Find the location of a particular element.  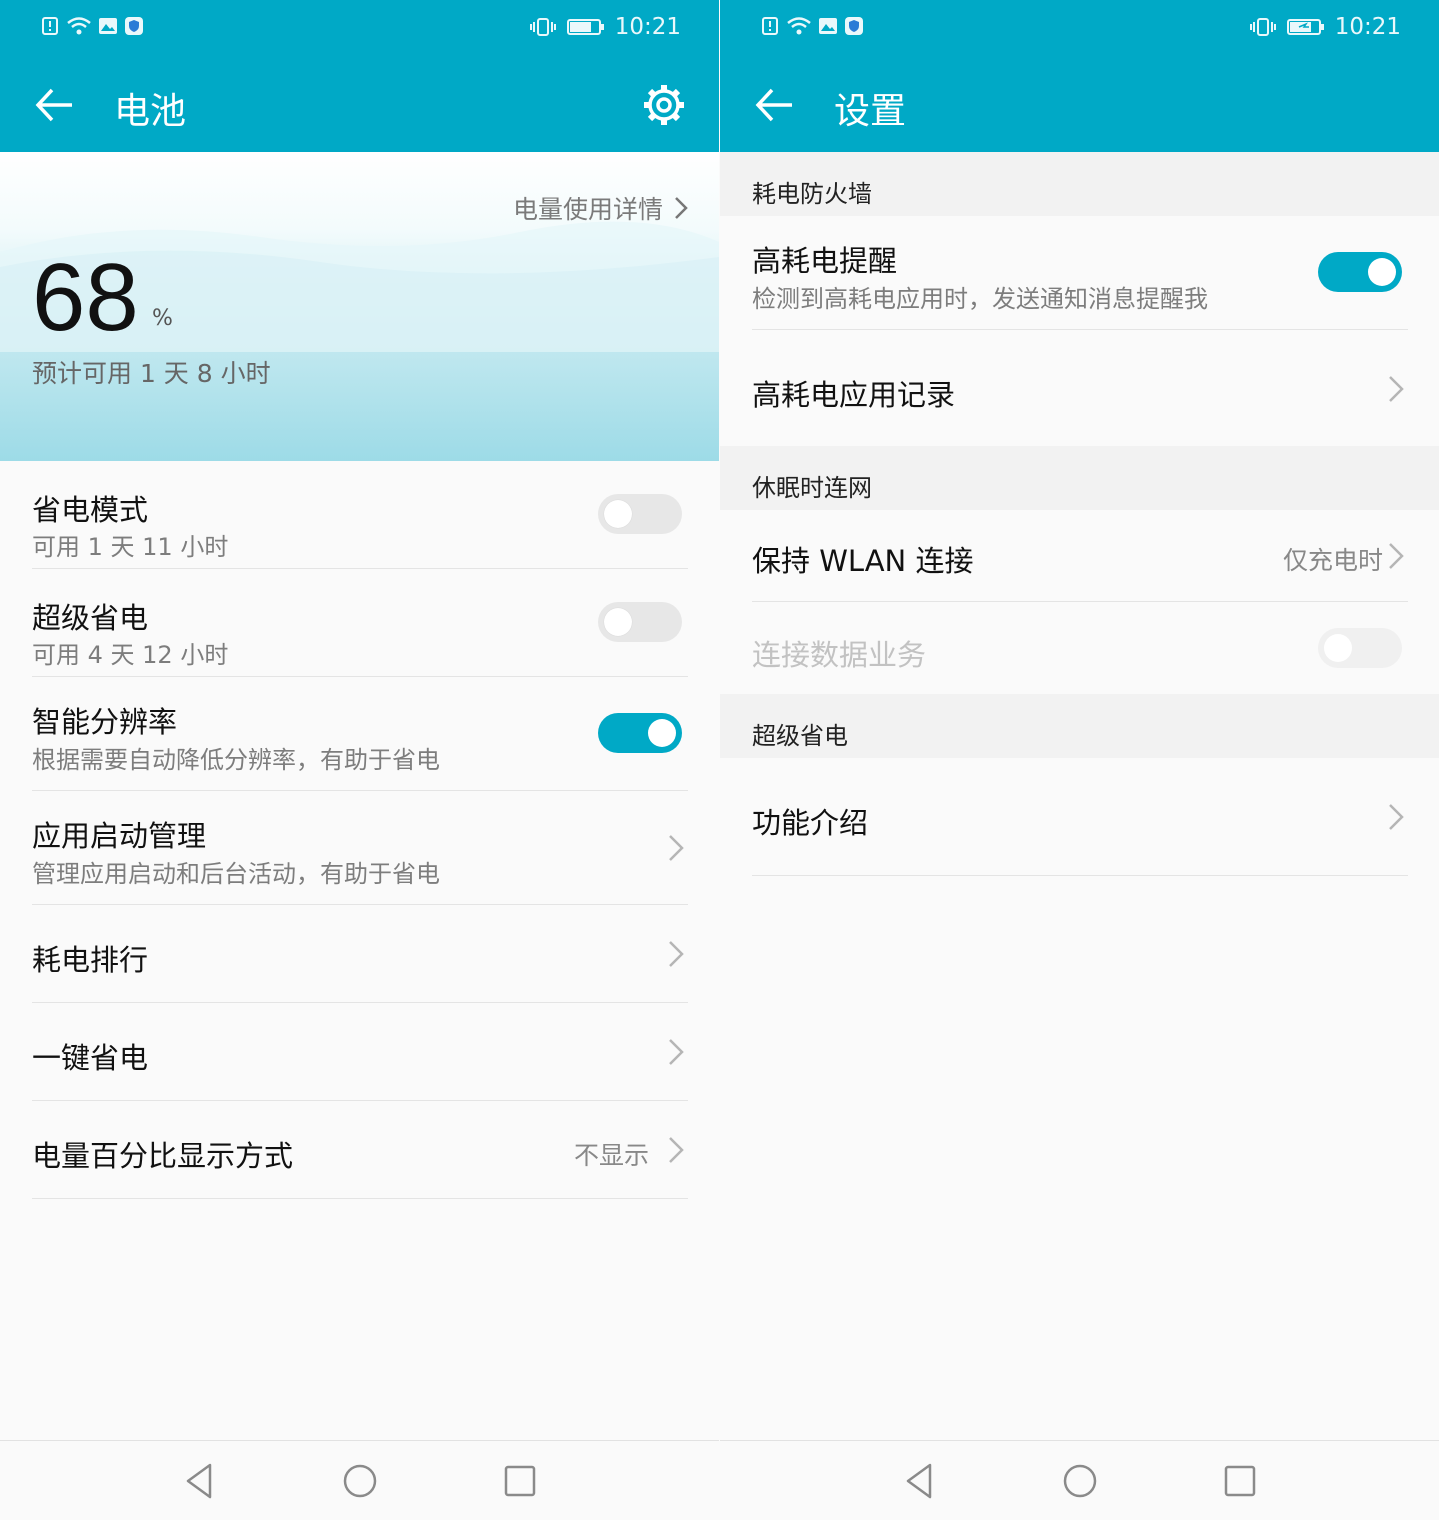

item-title: 耗电排行 is located at coordinates (90, 960).